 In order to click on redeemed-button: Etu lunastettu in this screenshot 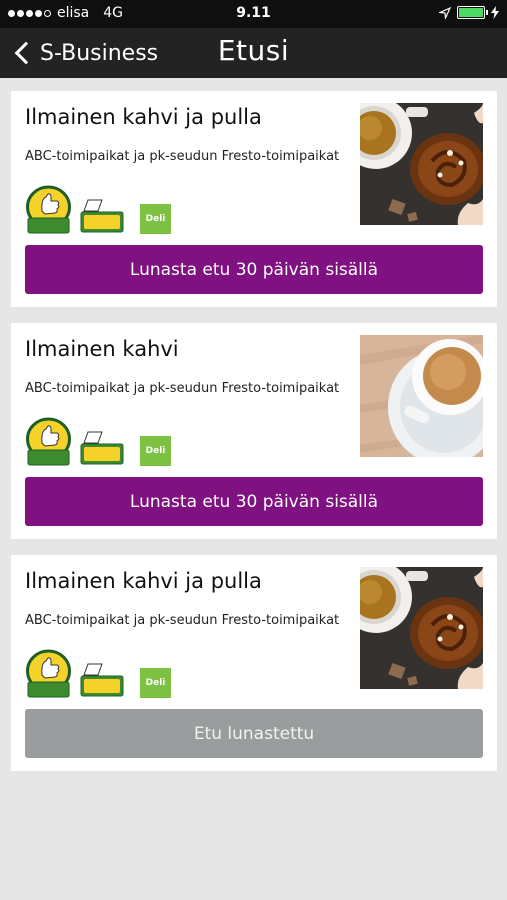, I will do `click(254, 733)`.